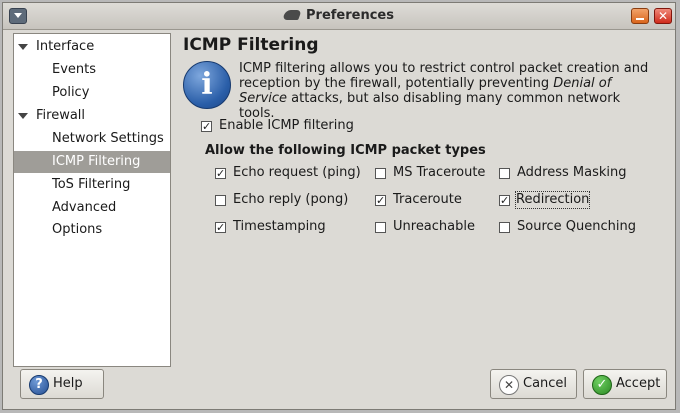 Image resolution: width=680 pixels, height=413 pixels. I want to click on address-masking-label: Address Masking, so click(572, 173).